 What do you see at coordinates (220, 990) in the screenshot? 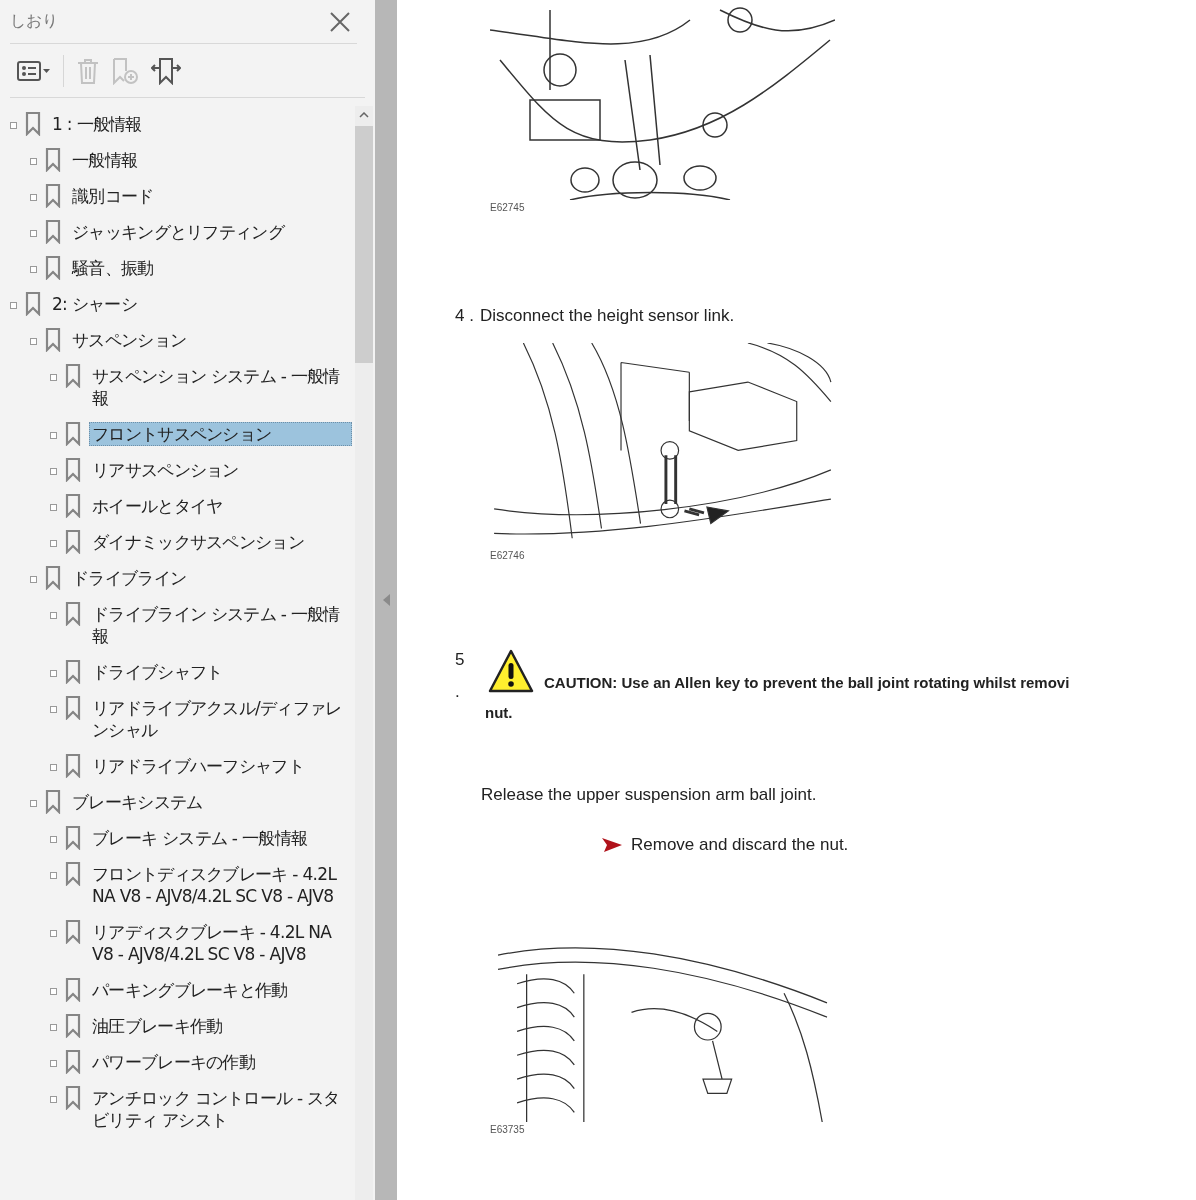
I see `bookmark-item: パーキングブレーキと作動` at bounding box center [220, 990].